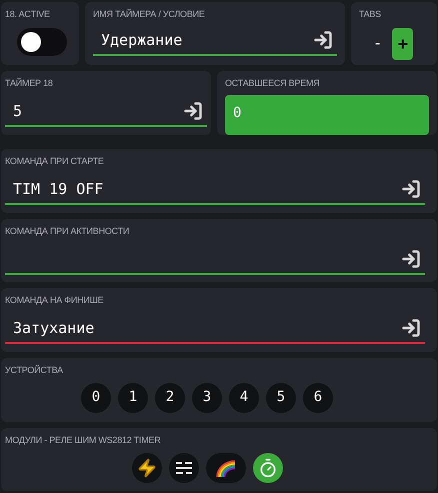 The image size is (438, 493). Describe the element at coordinates (327, 115) in the screenshot. I see `time-display: 0` at that location.